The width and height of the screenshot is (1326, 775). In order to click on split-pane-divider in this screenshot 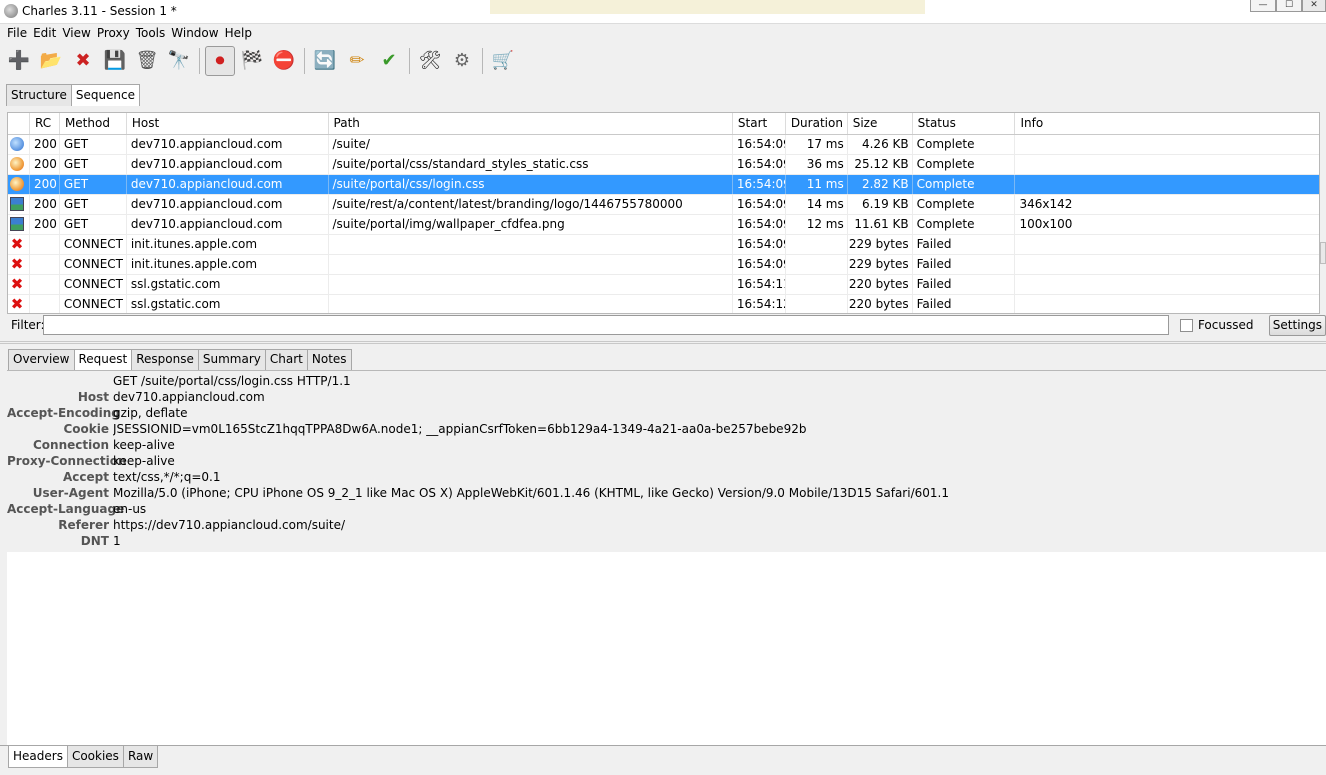, I will do `click(663, 342)`.